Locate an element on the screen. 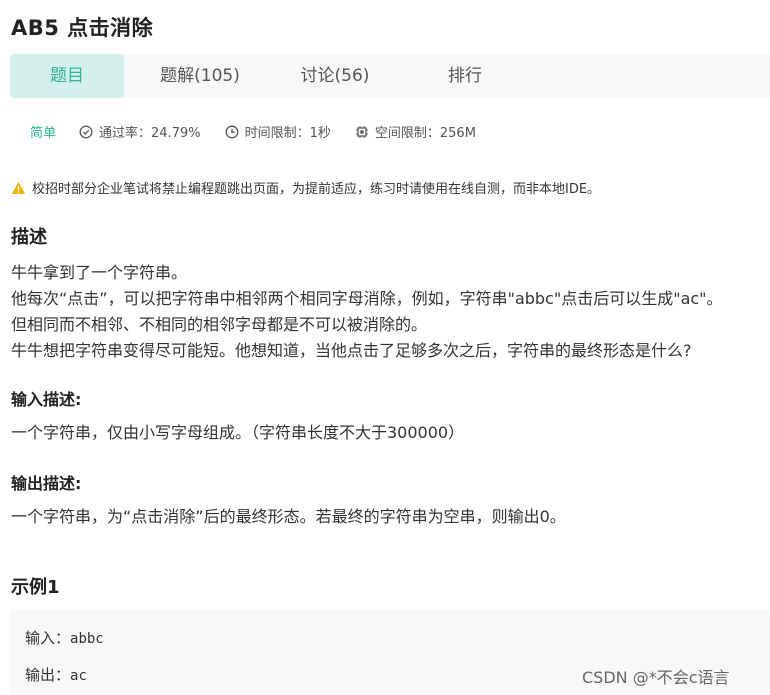  warning-icon is located at coordinates (18, 187).